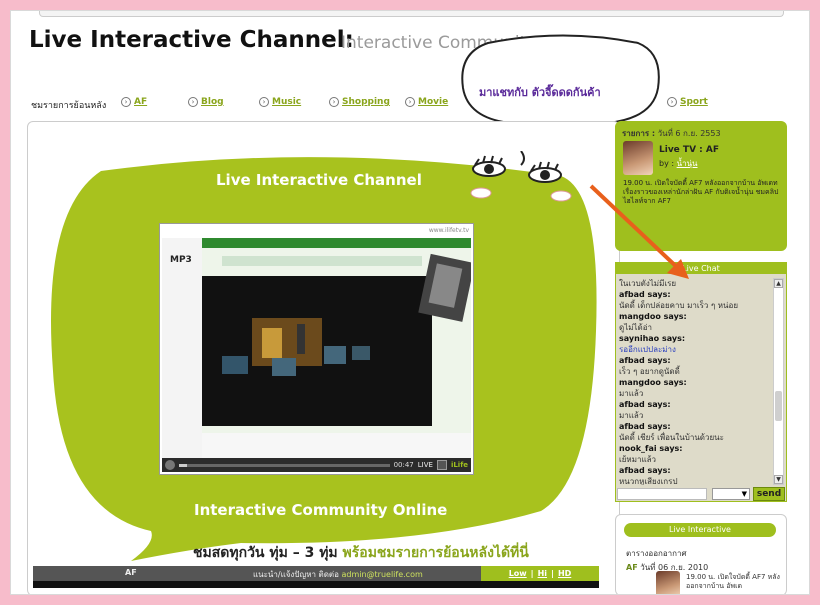 Image resolution: width=820 pixels, height=605 pixels. Describe the element at coordinates (321, 510) in the screenshot. I see `bubble-subtitle: Interactive Community Online` at that location.